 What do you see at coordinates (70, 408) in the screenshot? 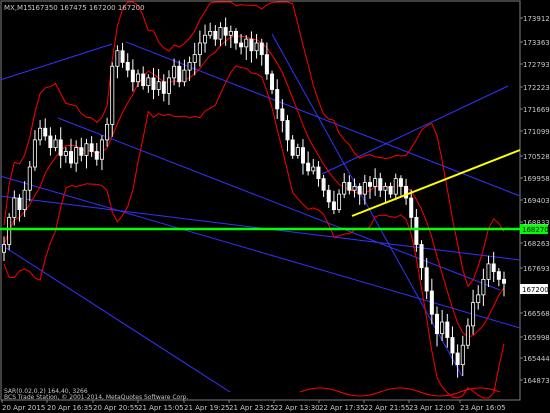
I see `time-tick-label: 20 Apr 16:35` at bounding box center [70, 408].